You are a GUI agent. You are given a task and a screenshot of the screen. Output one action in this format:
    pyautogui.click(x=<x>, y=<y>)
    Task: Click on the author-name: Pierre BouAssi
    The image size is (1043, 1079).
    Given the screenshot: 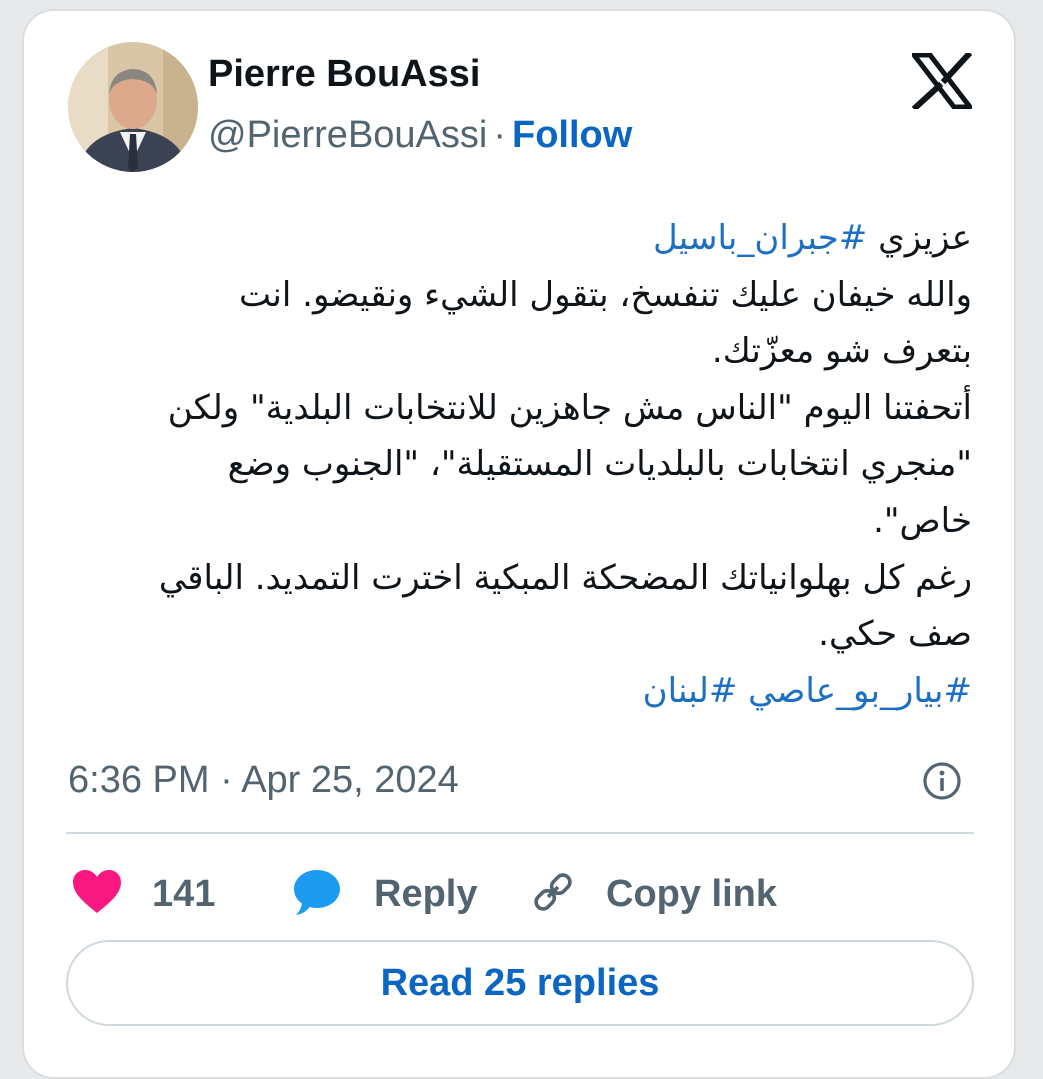 What is the action you would take?
    pyautogui.click(x=344, y=74)
    